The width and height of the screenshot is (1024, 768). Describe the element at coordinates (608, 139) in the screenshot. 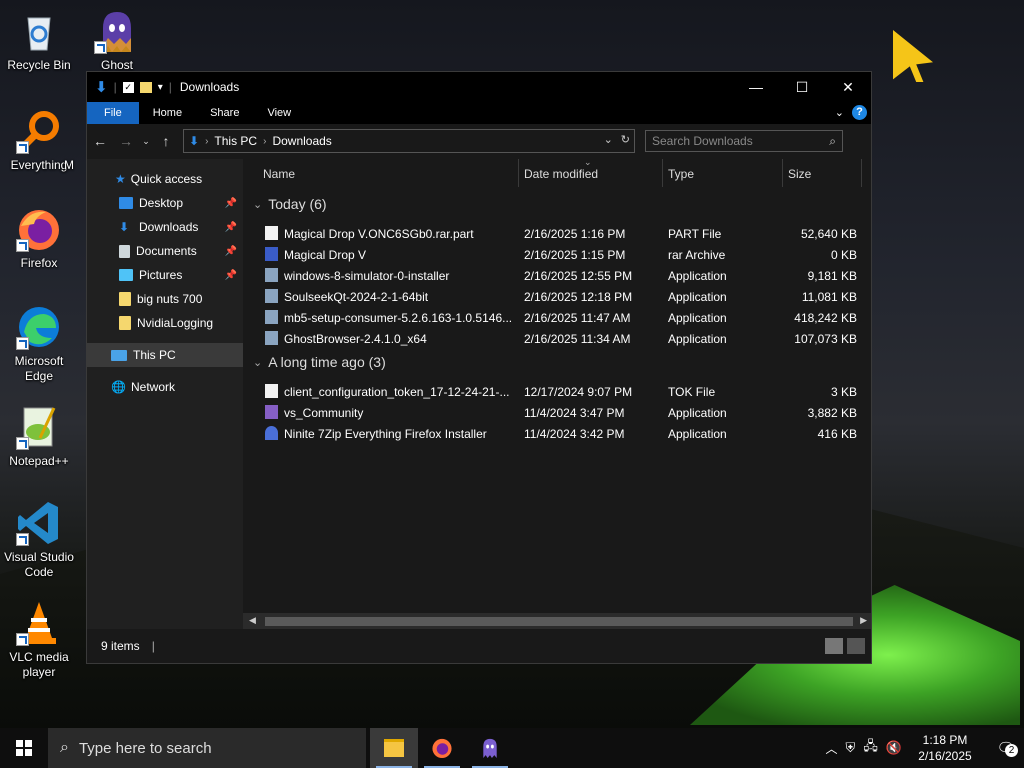

I see `address-dropdown-icon: ⌄` at that location.